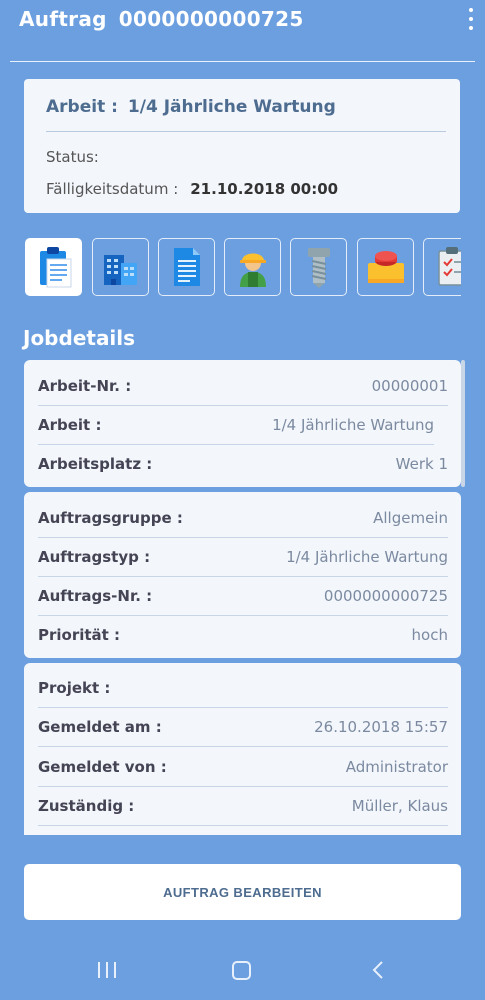 The image size is (485, 1000). I want to click on emergency-button-icon, so click(385, 267).